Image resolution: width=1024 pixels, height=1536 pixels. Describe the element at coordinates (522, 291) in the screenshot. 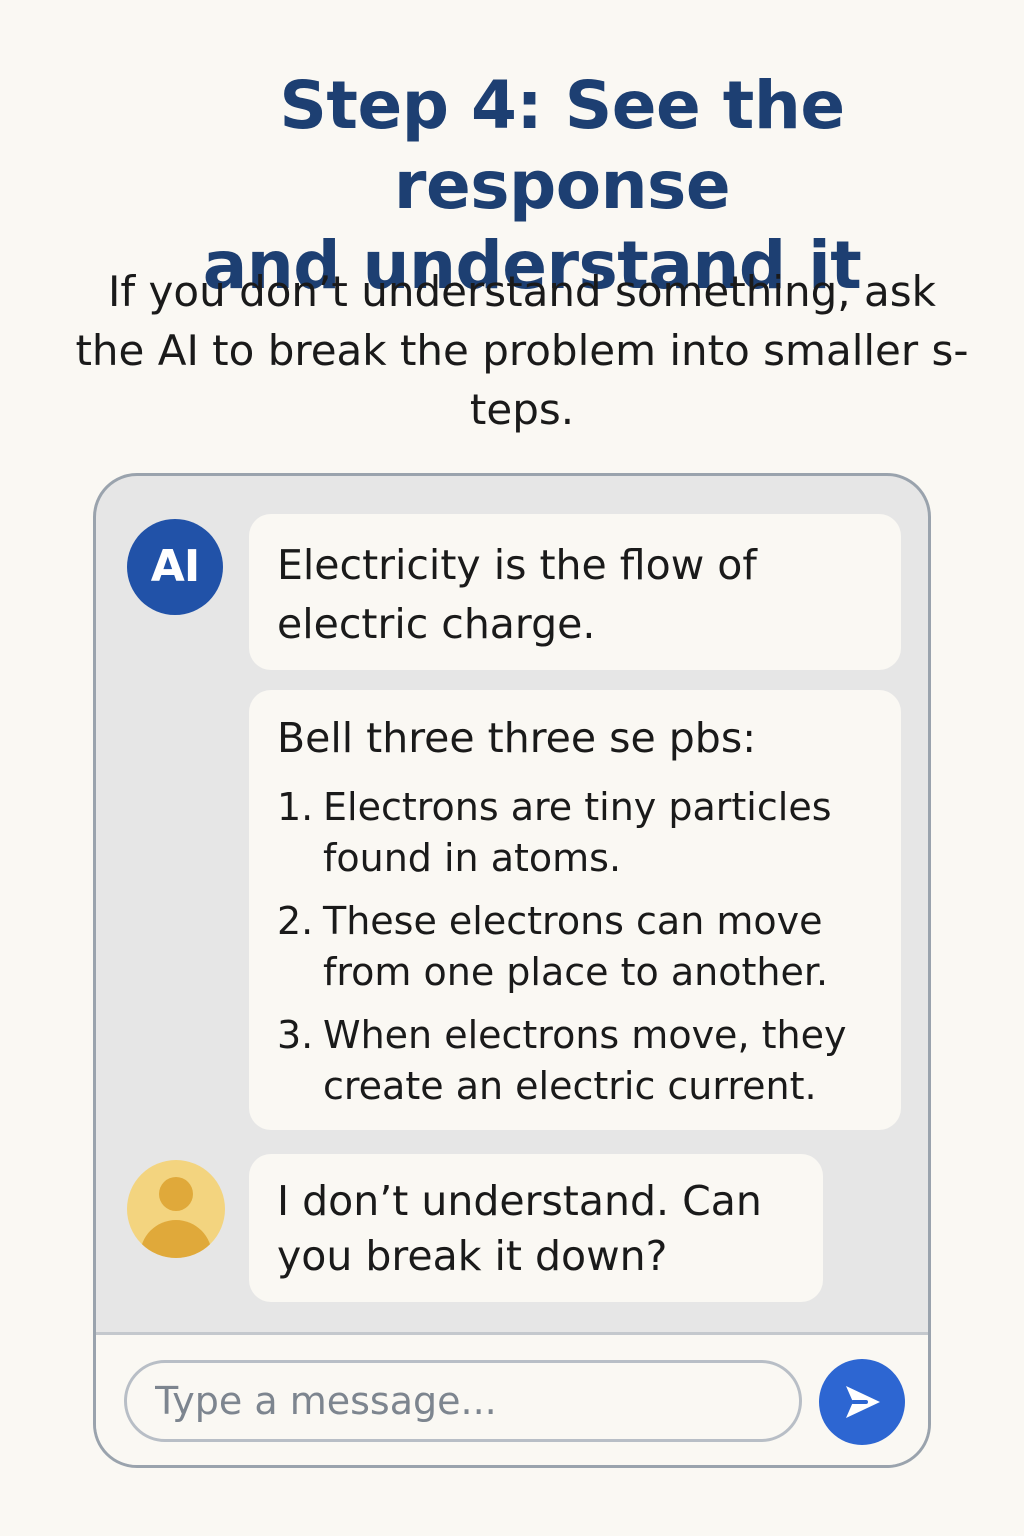

I see `instruction-line: If you don’t understand something, ask` at that location.